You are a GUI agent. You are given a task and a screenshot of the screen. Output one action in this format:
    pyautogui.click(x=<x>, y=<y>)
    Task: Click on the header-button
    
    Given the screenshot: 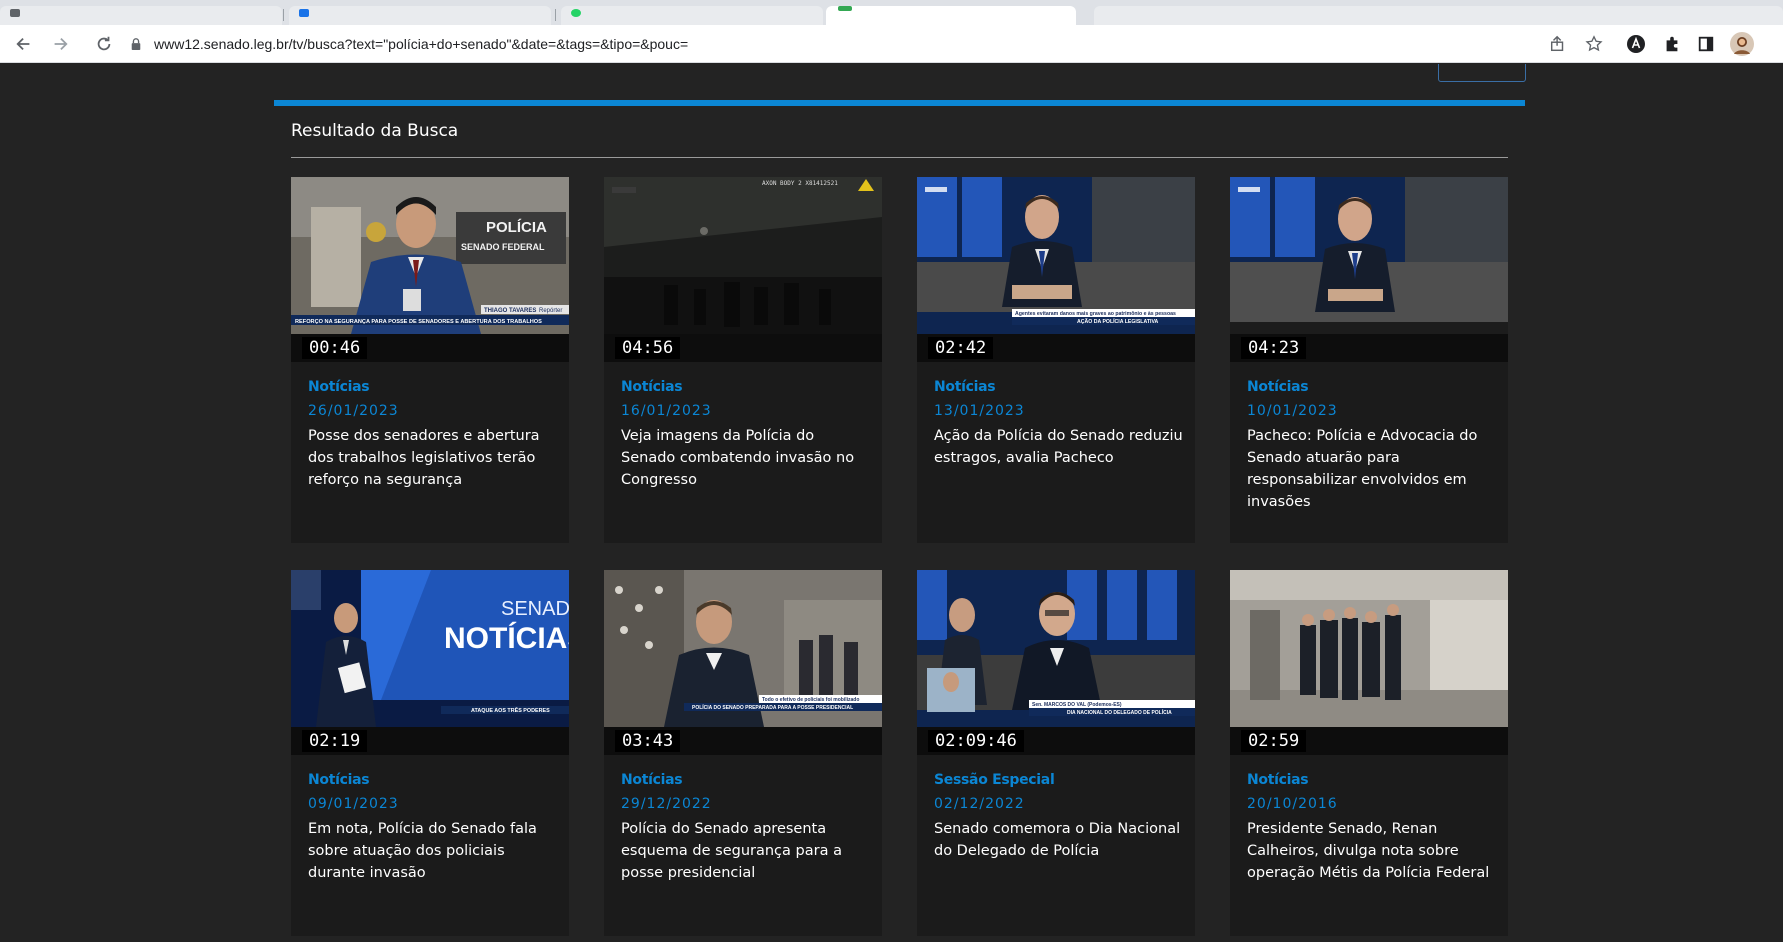 What is the action you would take?
    pyautogui.click(x=1482, y=73)
    